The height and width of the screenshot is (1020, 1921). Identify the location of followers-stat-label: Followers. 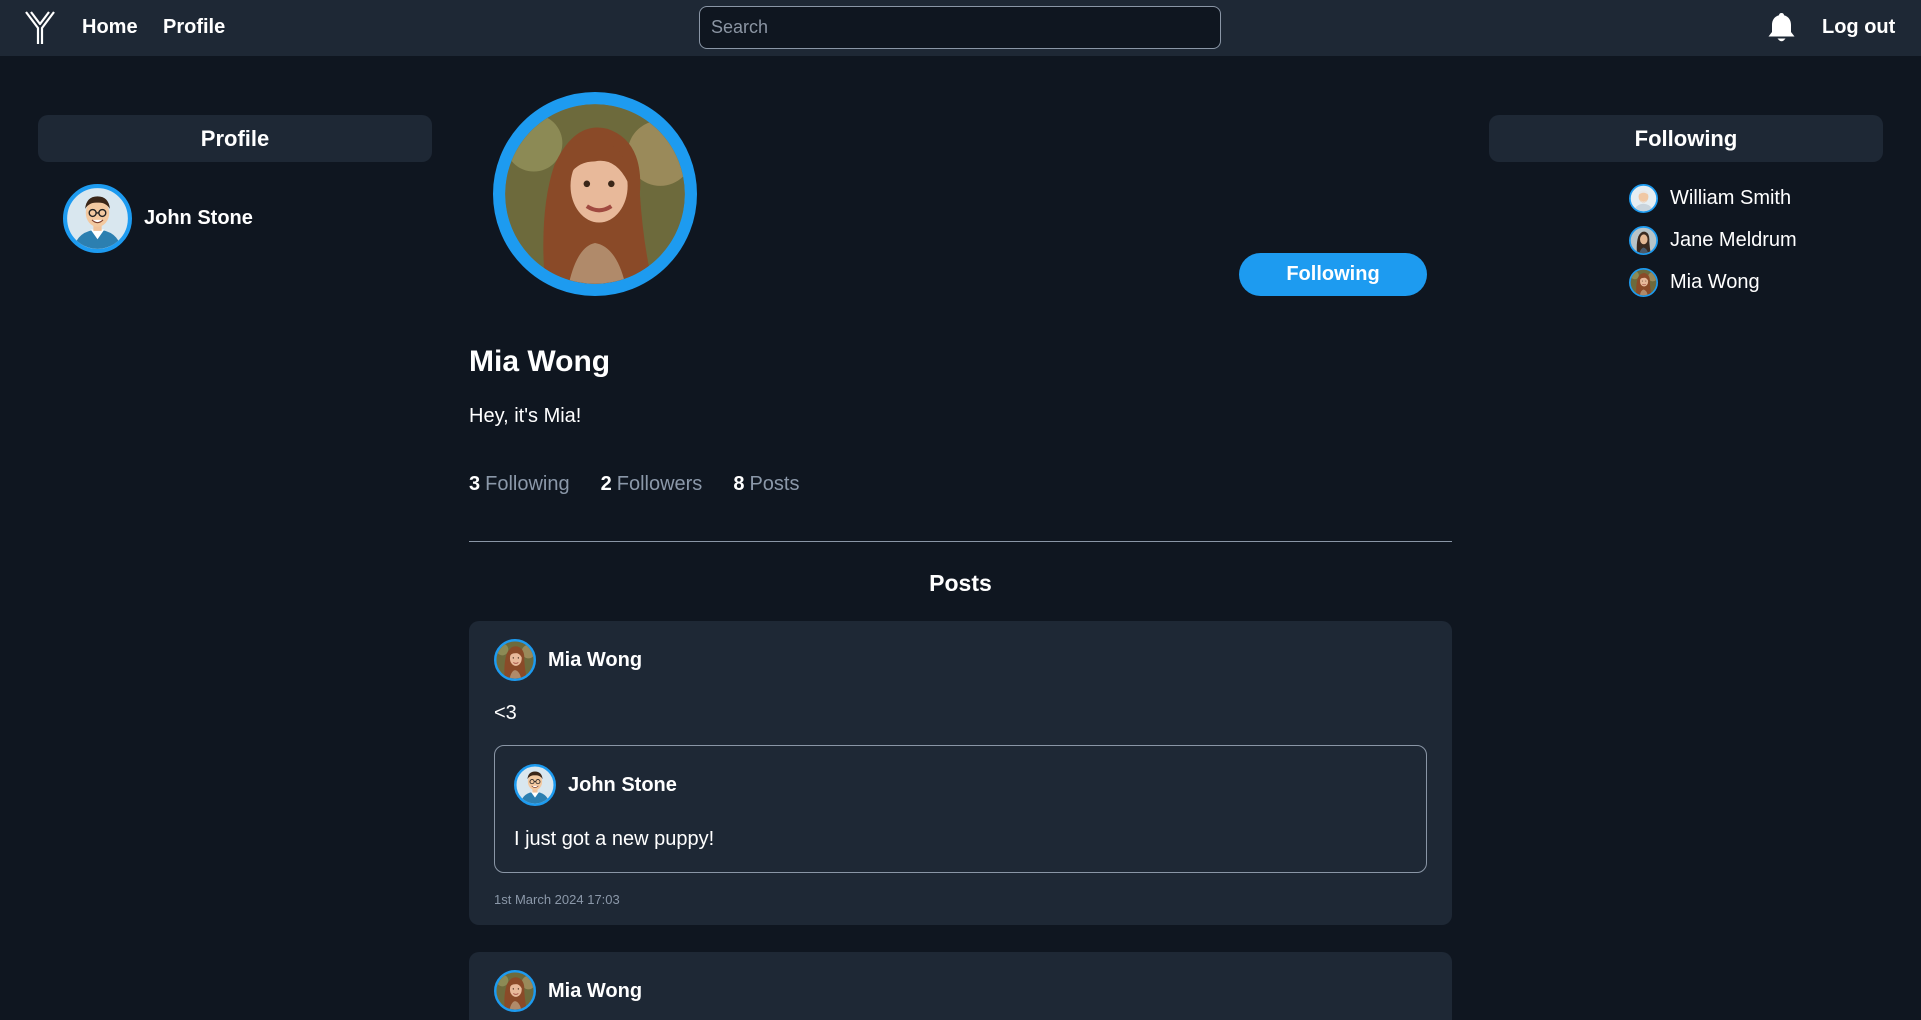
(659, 484).